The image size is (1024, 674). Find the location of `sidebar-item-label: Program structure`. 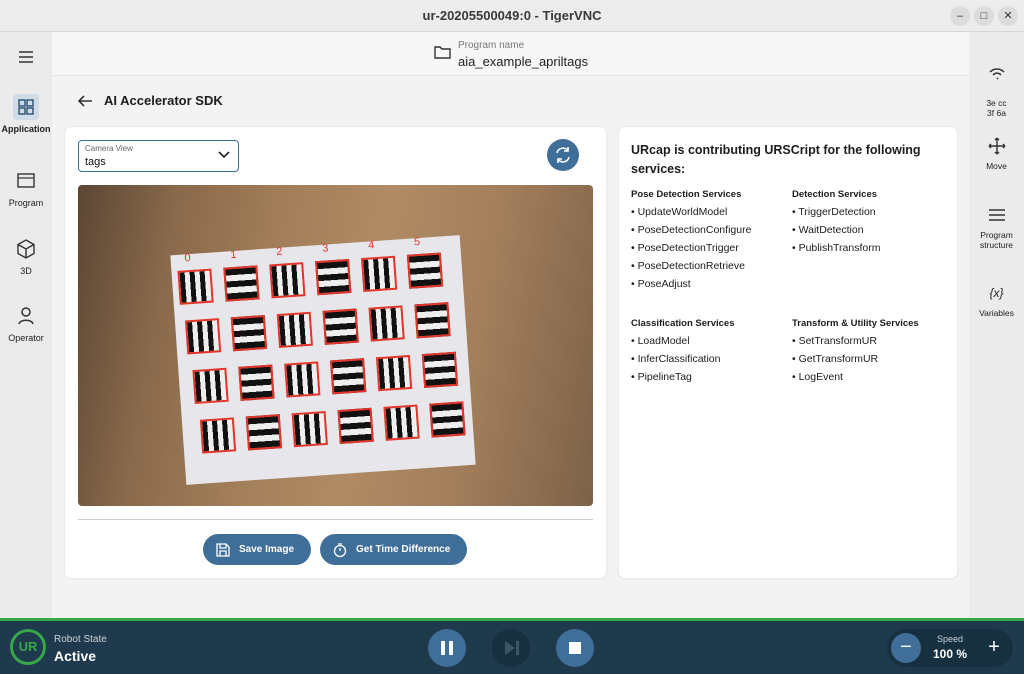

sidebar-item-label: Program structure is located at coordinates (996, 240).